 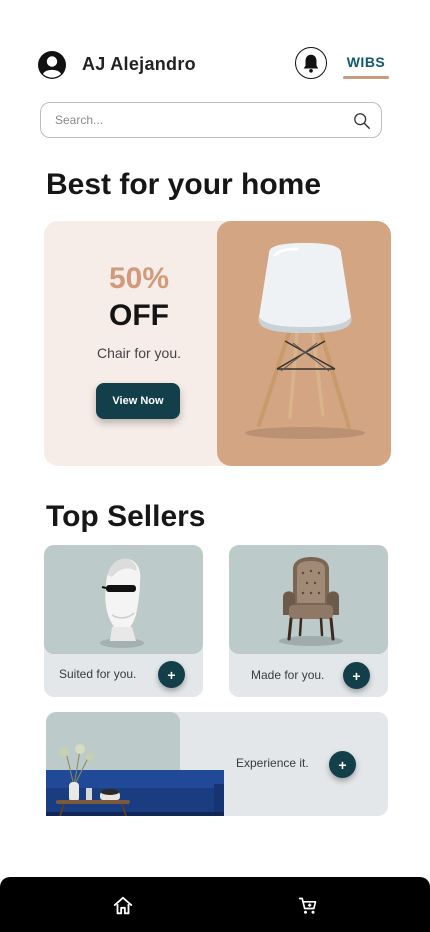 What do you see at coordinates (288, 675) in the screenshot?
I see `seller-card-label: Made for you.` at bounding box center [288, 675].